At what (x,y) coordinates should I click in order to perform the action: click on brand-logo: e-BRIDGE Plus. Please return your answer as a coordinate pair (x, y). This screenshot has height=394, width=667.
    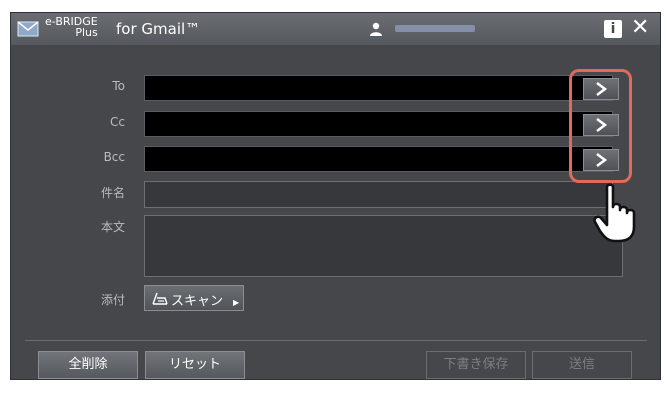
    Looking at the image, I should click on (71, 27).